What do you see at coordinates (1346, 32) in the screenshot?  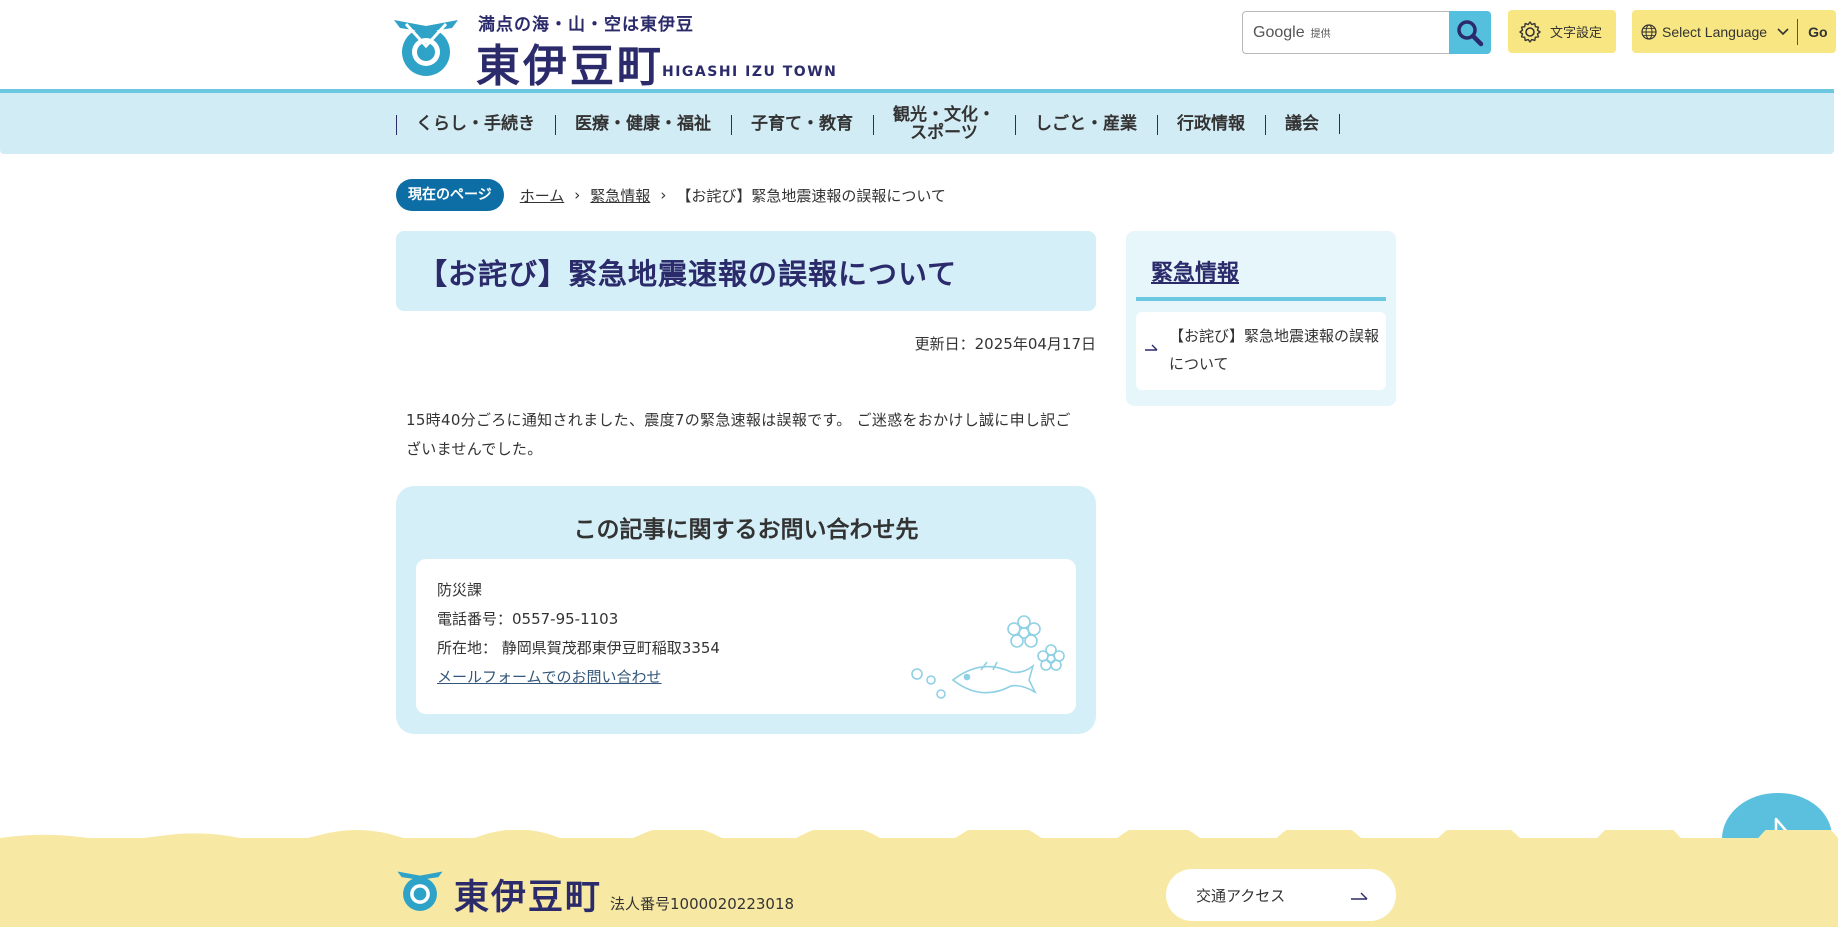 I see `search-input: Google 提供` at bounding box center [1346, 32].